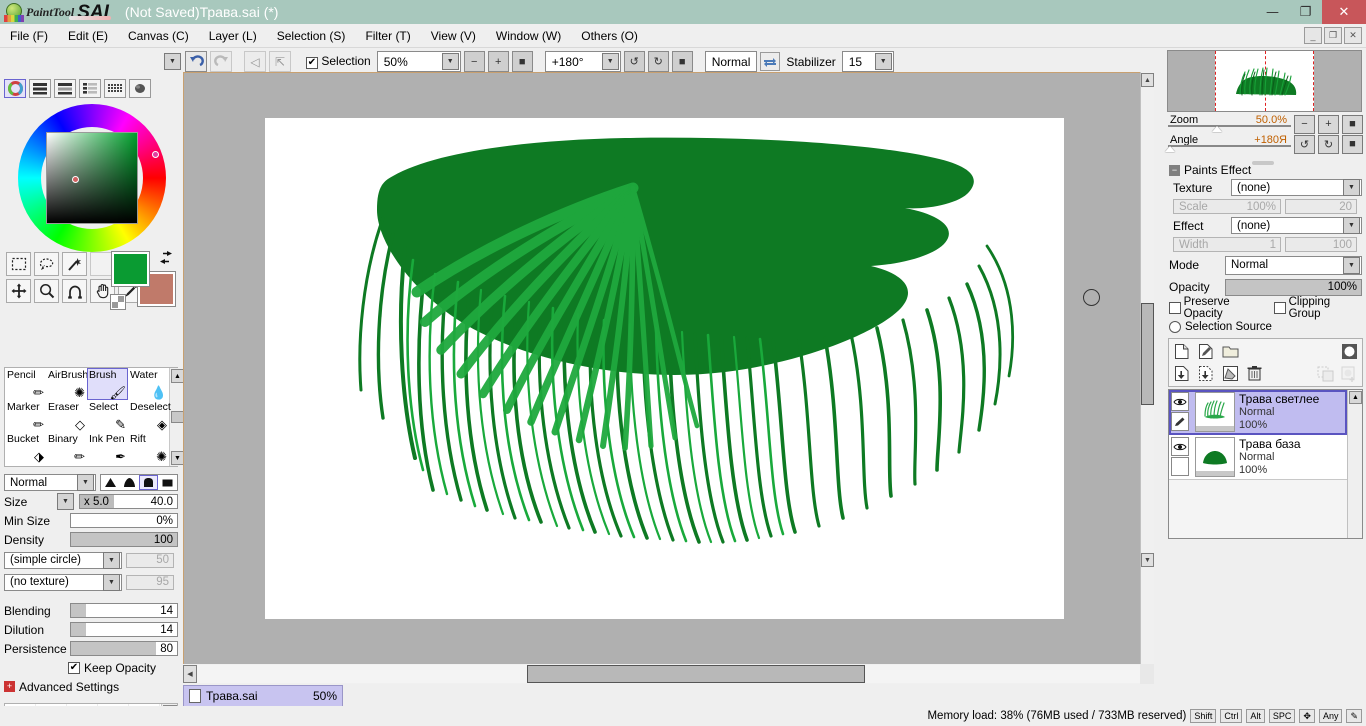 This screenshot has width=1366, height=726. What do you see at coordinates (66, 416) in the screenshot?
I see `brush-tool-eraser: Eraser ◇` at bounding box center [66, 416].